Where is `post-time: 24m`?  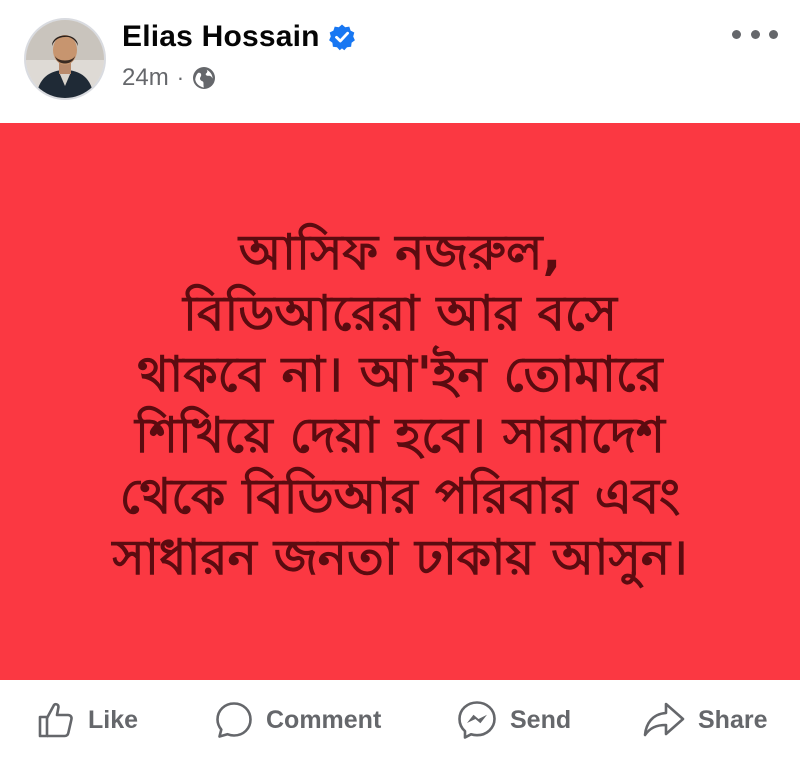 post-time: 24m is located at coordinates (145, 78).